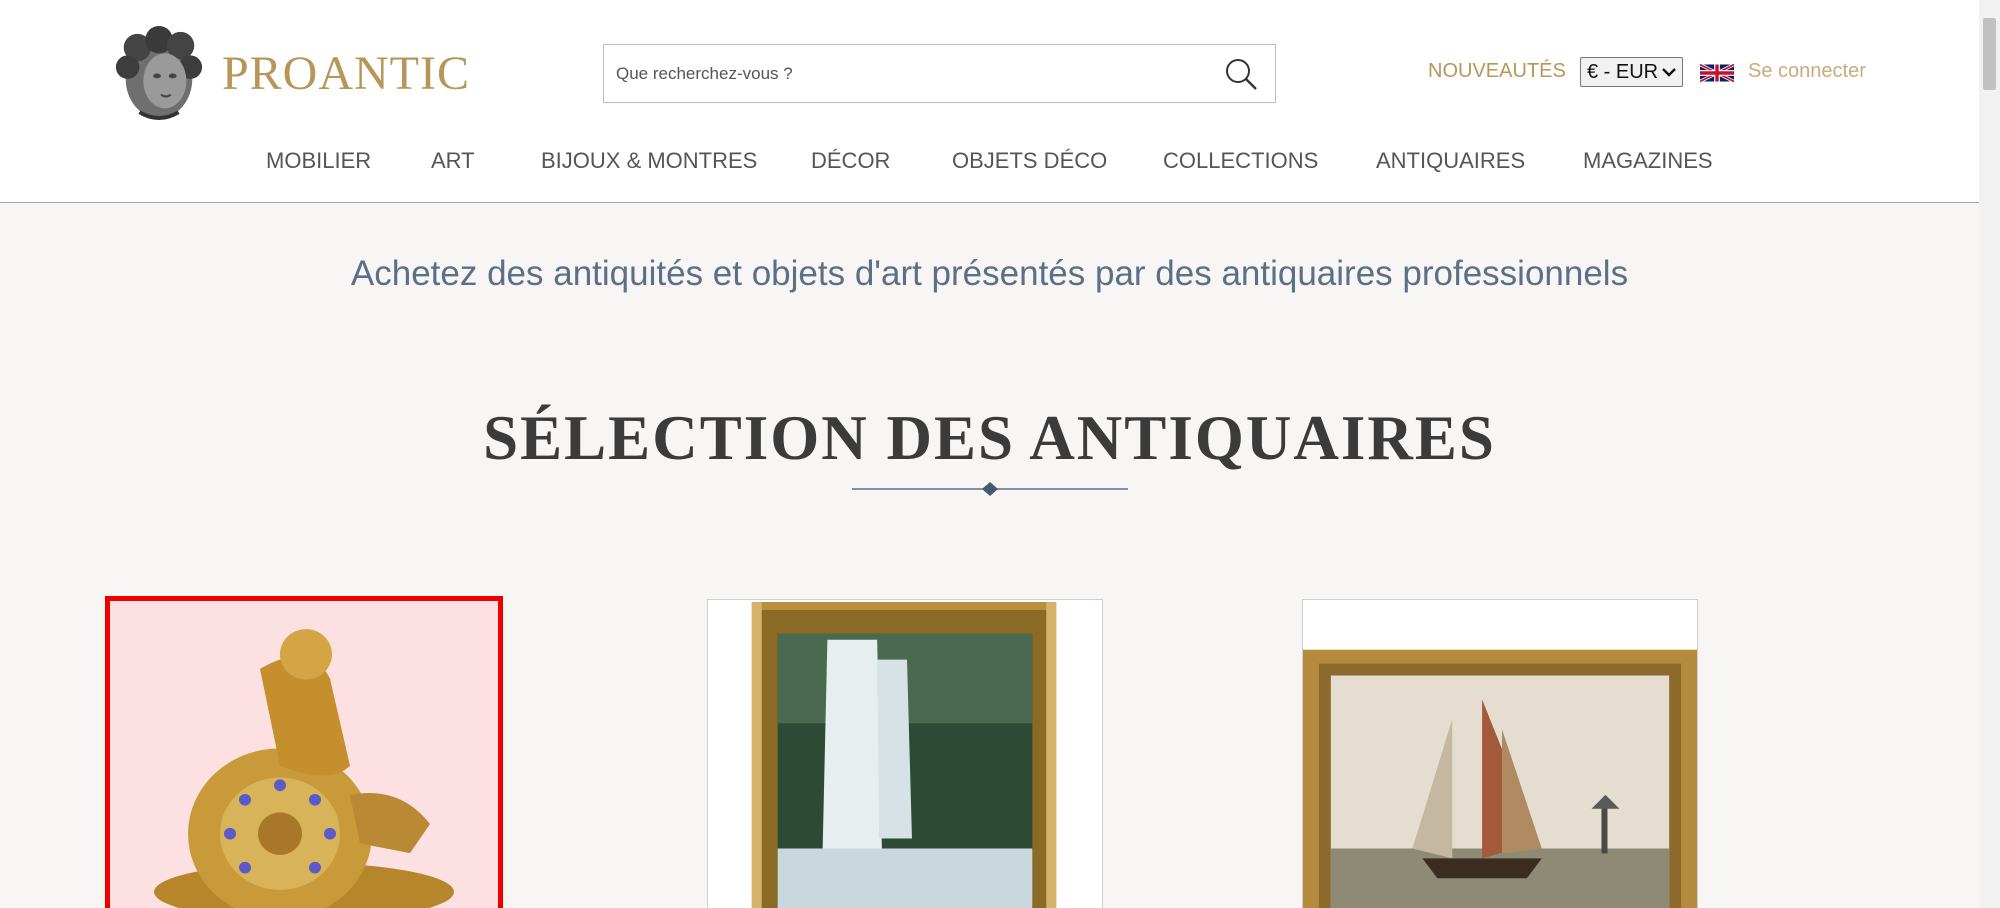 The width and height of the screenshot is (2000, 908). Describe the element at coordinates (1807, 71) in the screenshot. I see `login-link: Se connecter` at that location.